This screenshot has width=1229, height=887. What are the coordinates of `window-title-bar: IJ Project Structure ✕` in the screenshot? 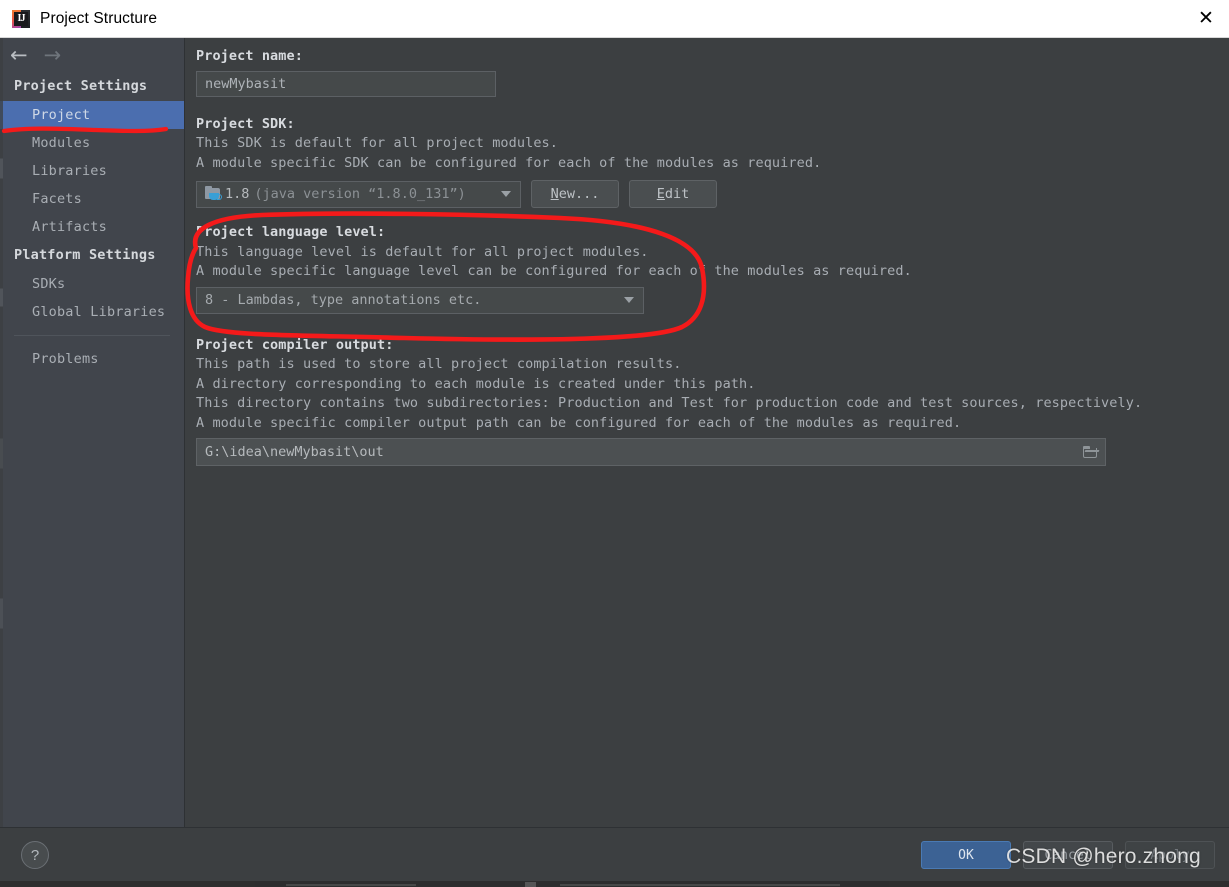 It's located at (614, 19).